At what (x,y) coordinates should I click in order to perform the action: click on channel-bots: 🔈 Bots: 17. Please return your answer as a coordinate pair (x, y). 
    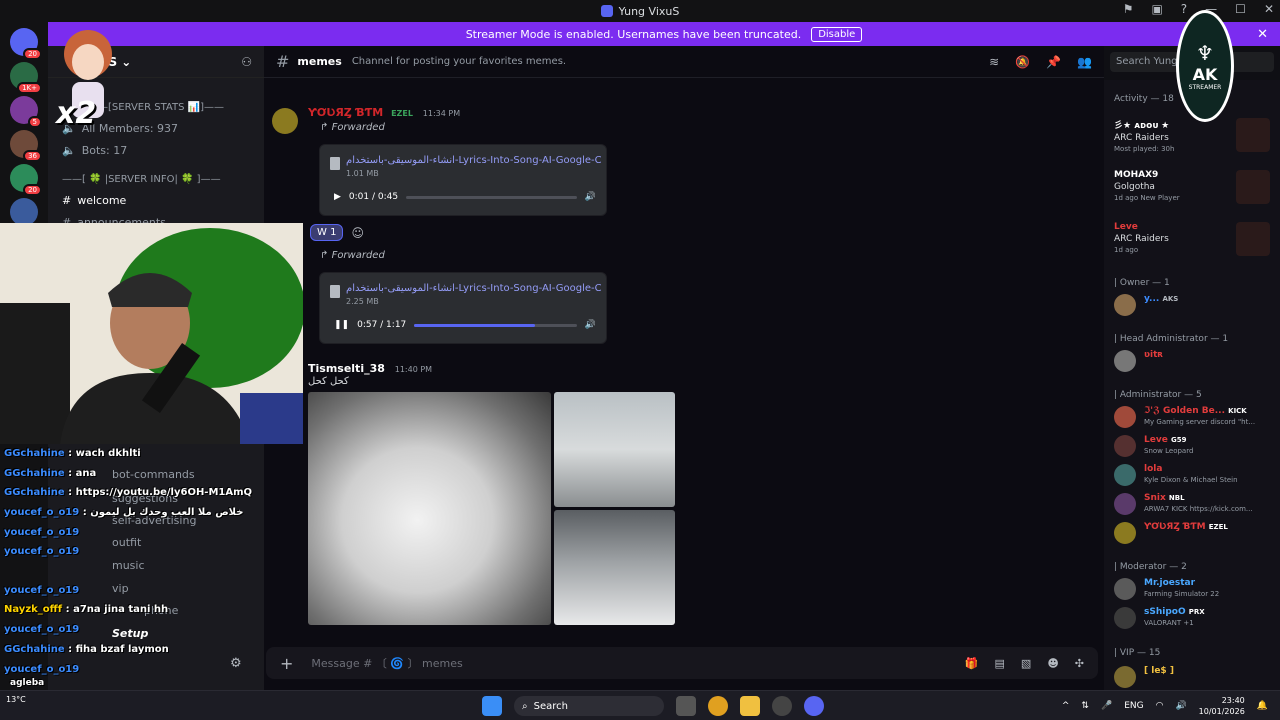
    Looking at the image, I should click on (94, 150).